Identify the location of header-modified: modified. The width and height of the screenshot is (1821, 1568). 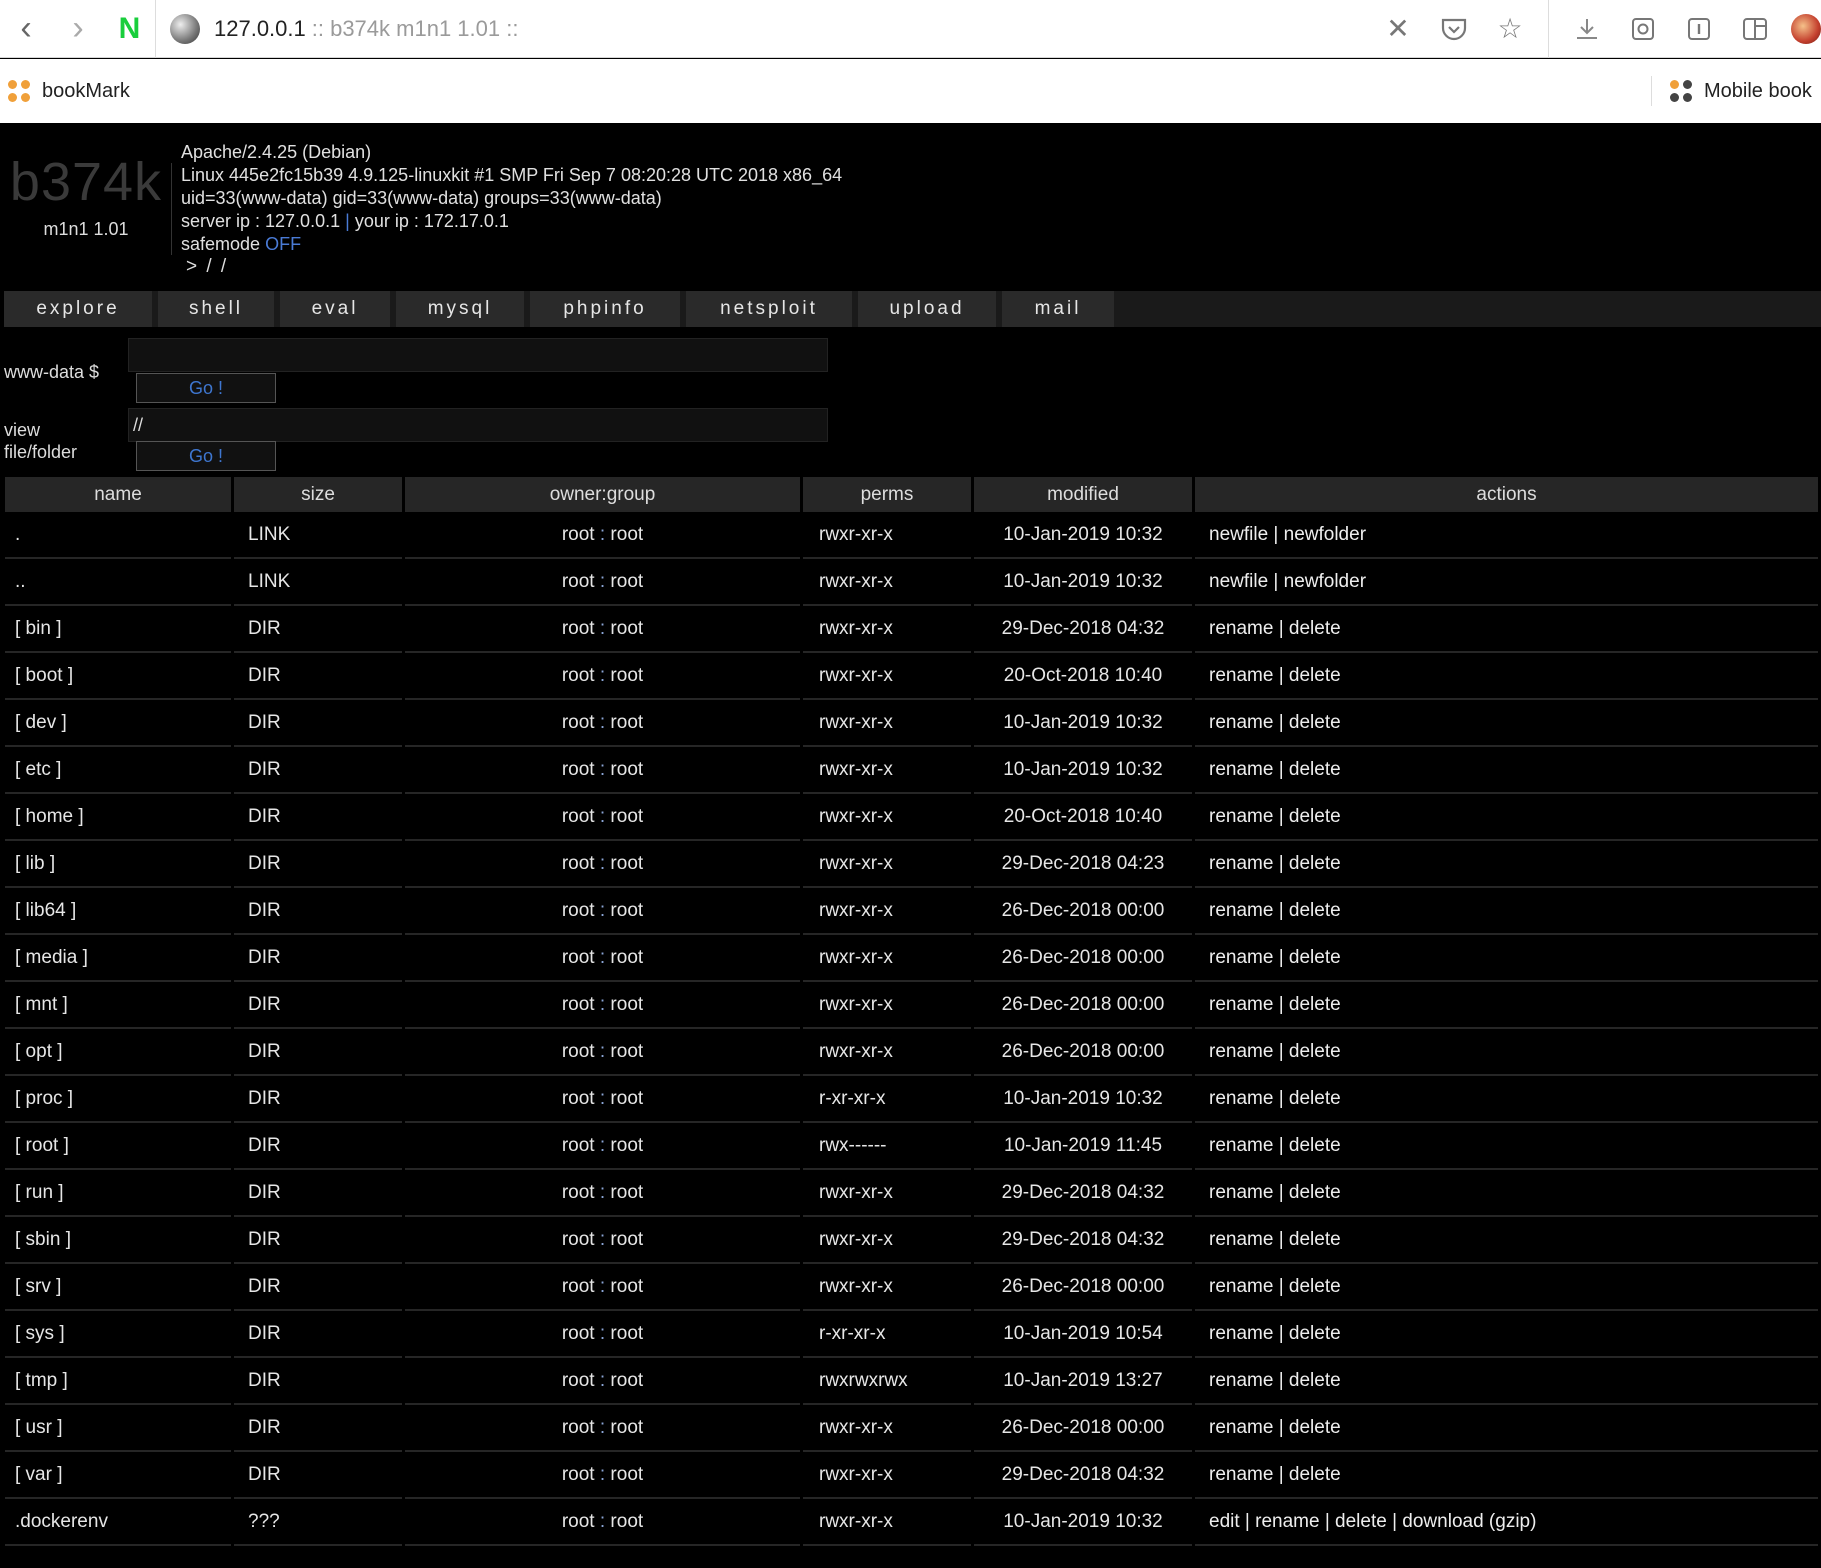
(1083, 494).